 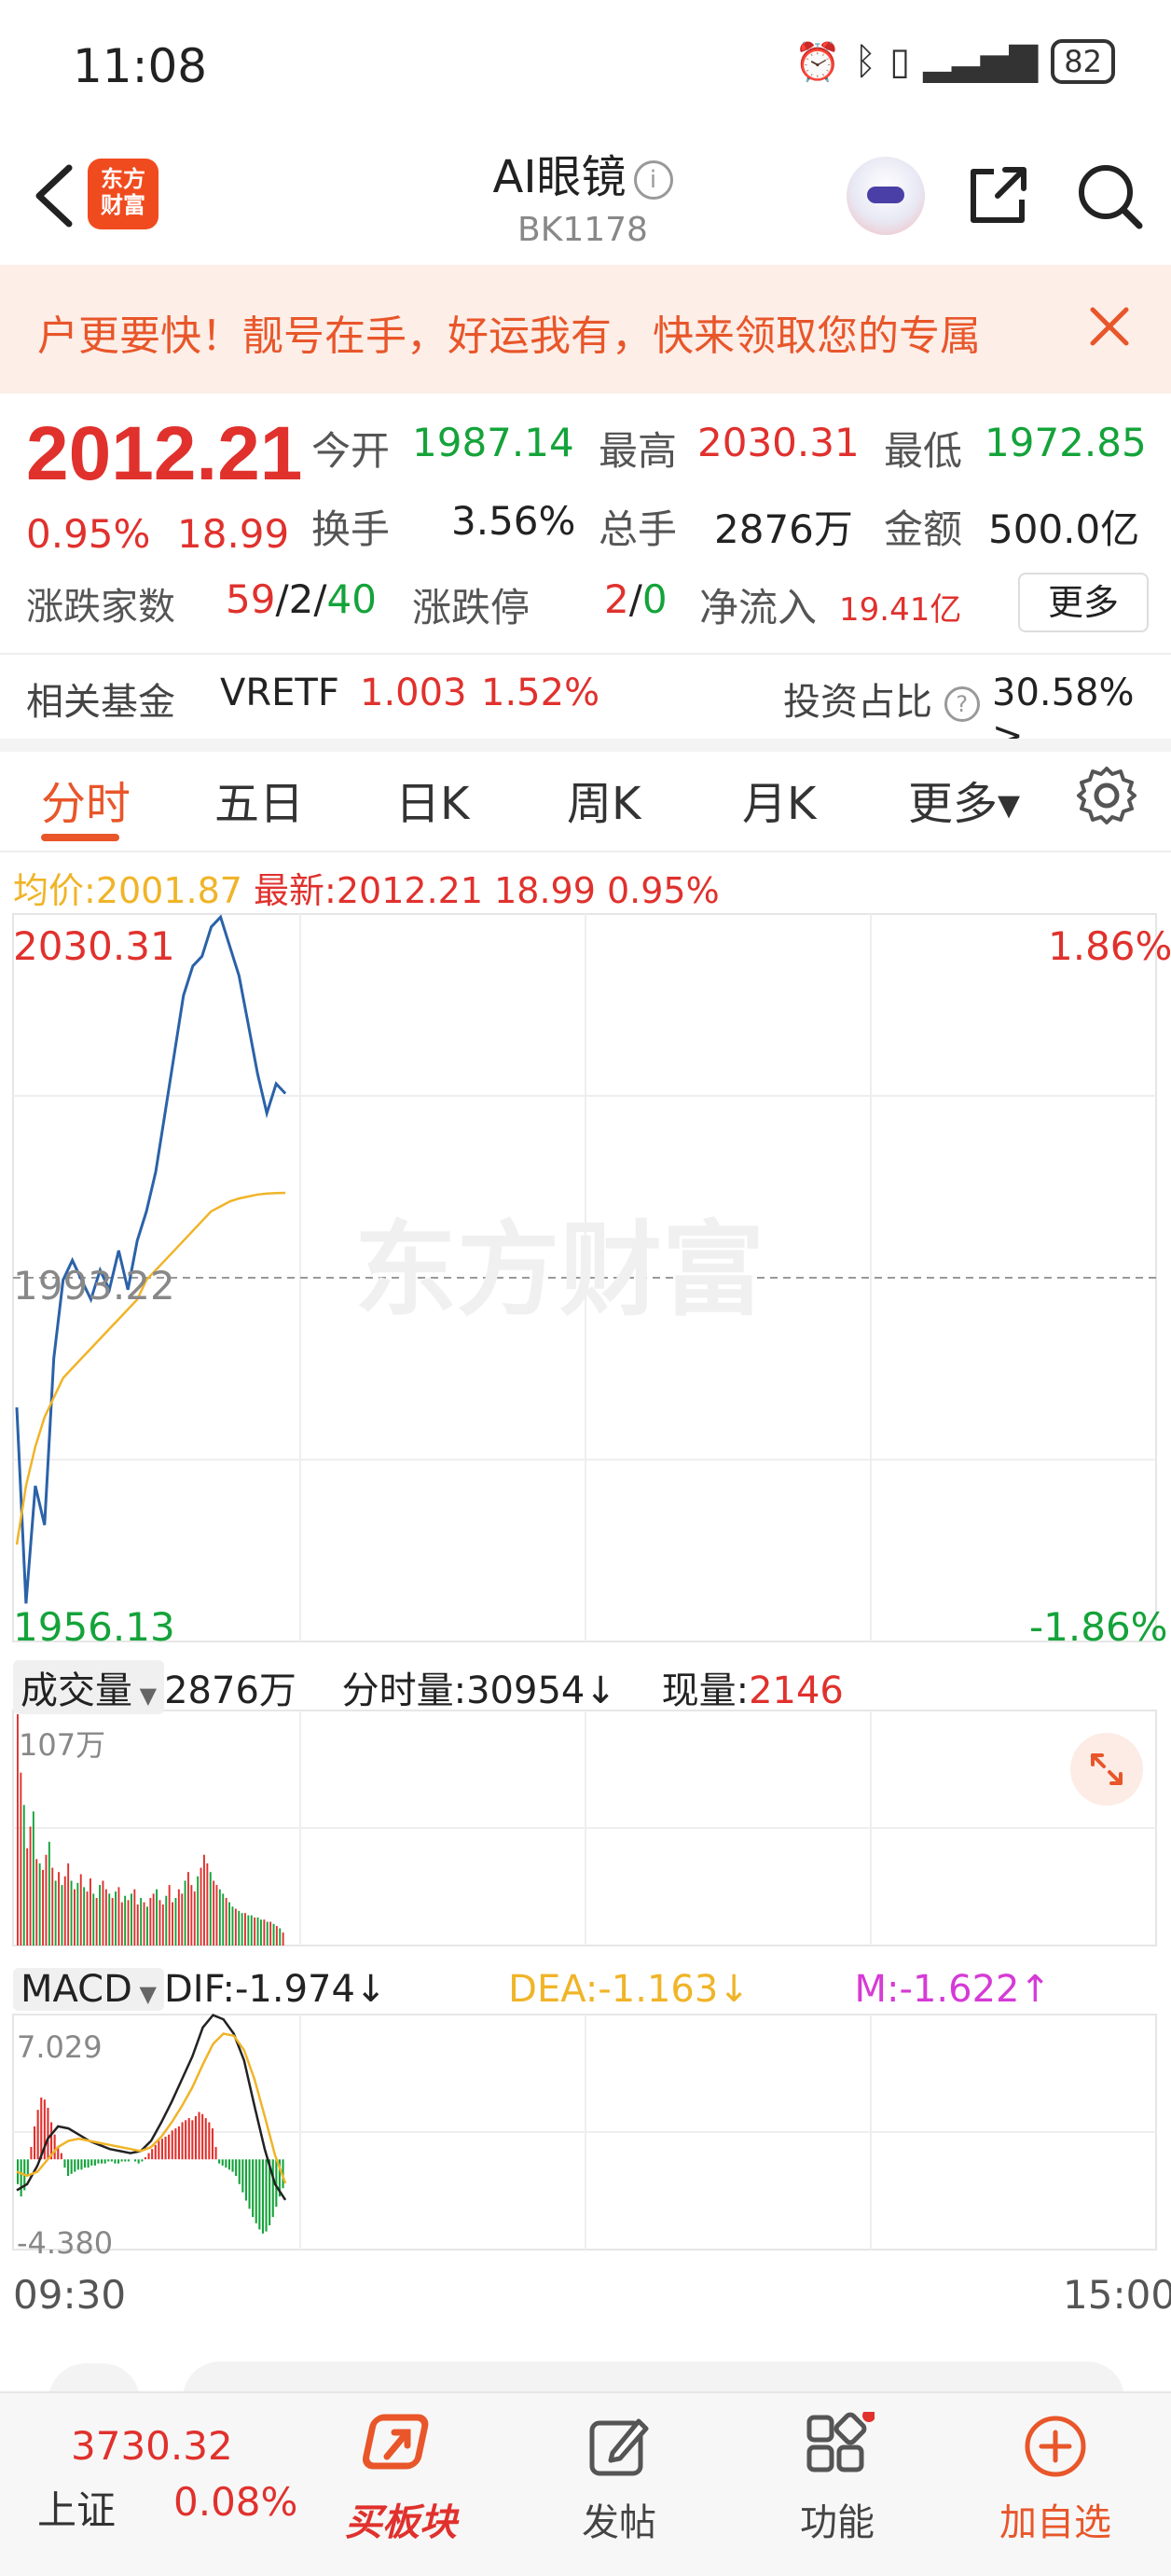 What do you see at coordinates (783, 529) in the screenshot?
I see `volume-value: 2876万` at bounding box center [783, 529].